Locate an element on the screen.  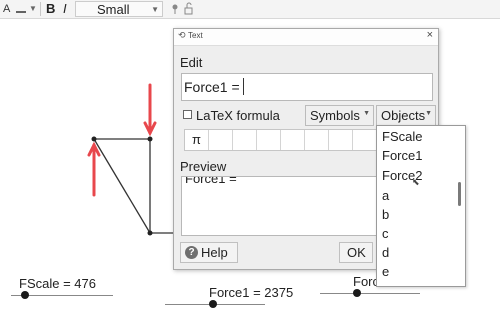
objects-menu-item: Force1 is located at coordinates (402, 155).